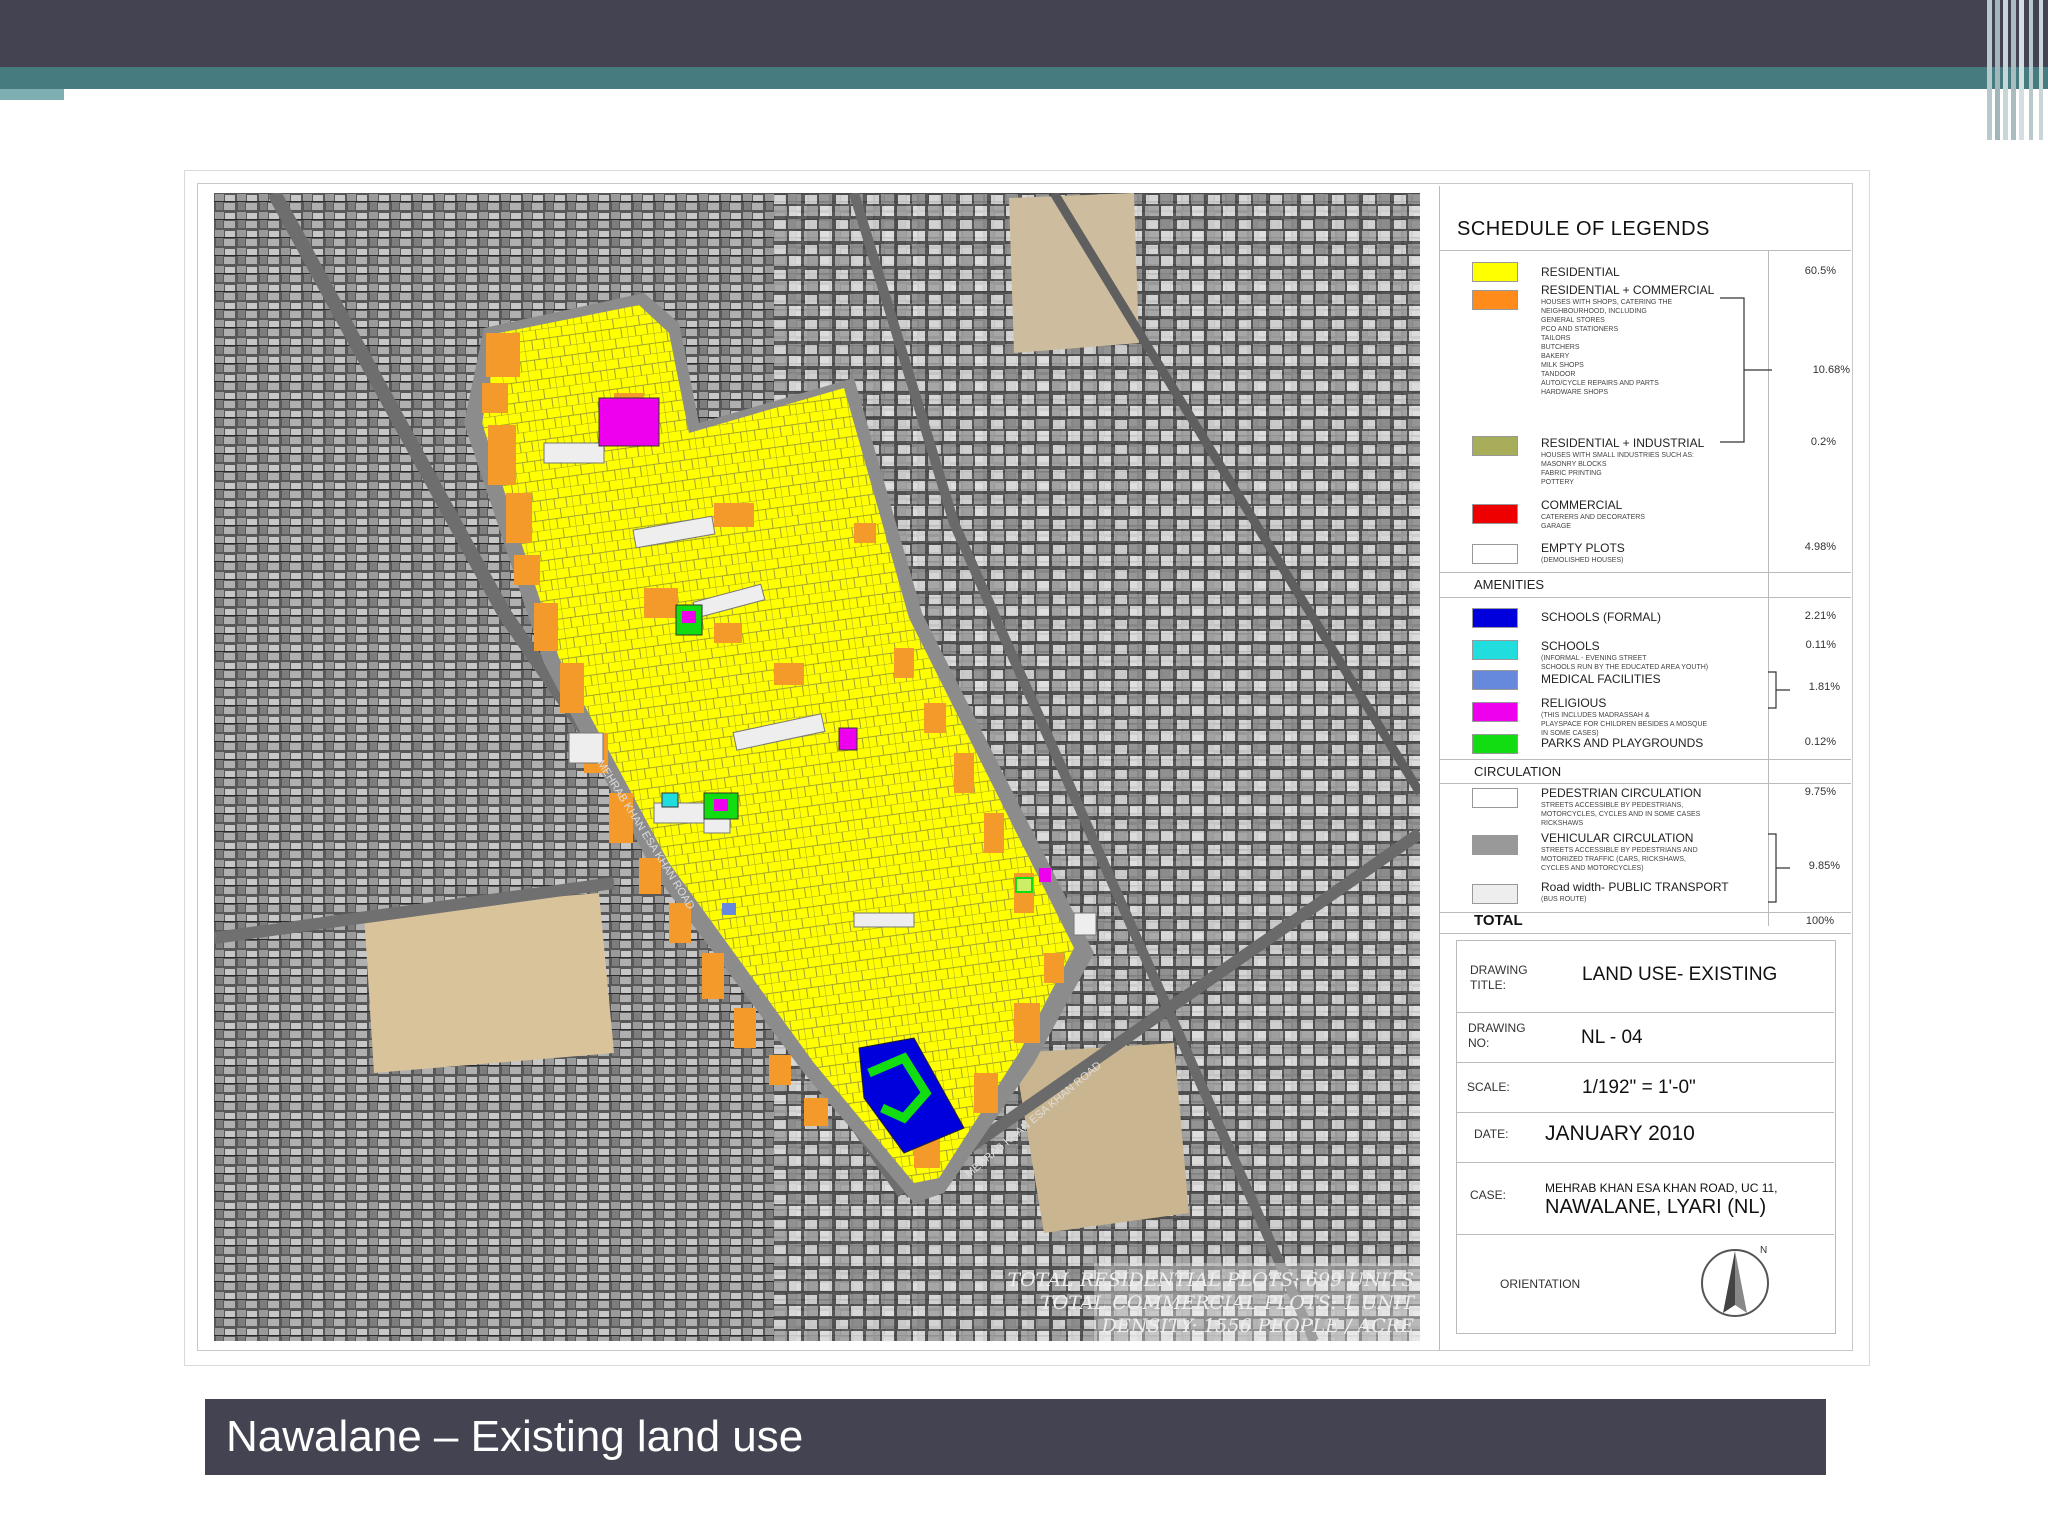  I want to click on slide-accent-stub, so click(32, 94).